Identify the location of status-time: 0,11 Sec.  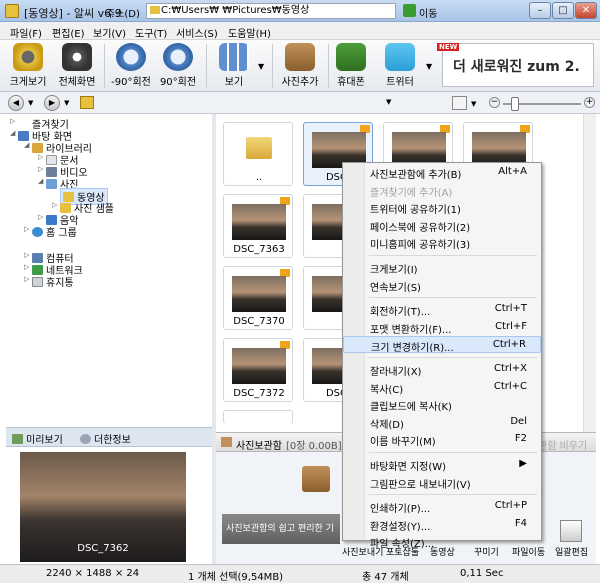
(482, 573).